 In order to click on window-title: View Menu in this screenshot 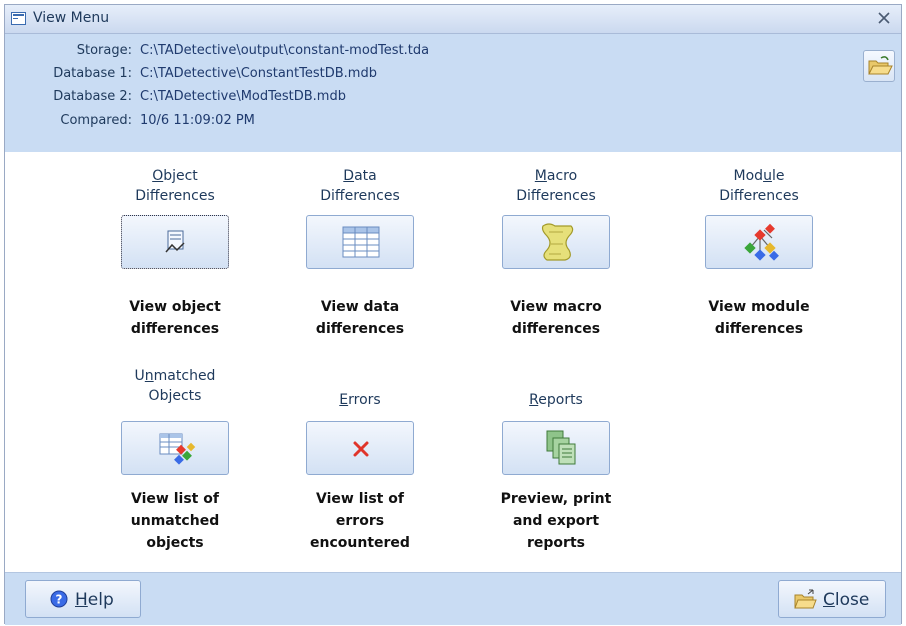, I will do `click(71, 18)`.